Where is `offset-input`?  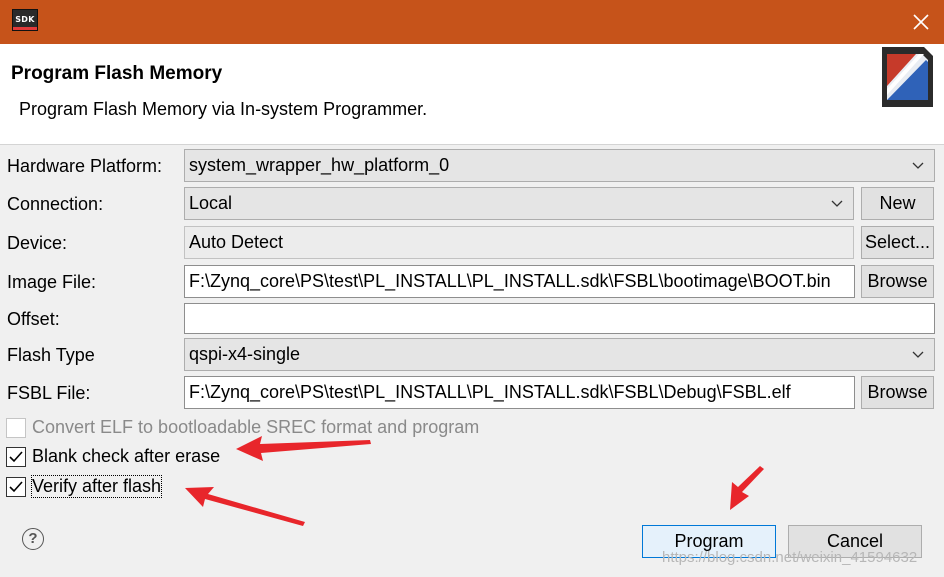
offset-input is located at coordinates (559, 318).